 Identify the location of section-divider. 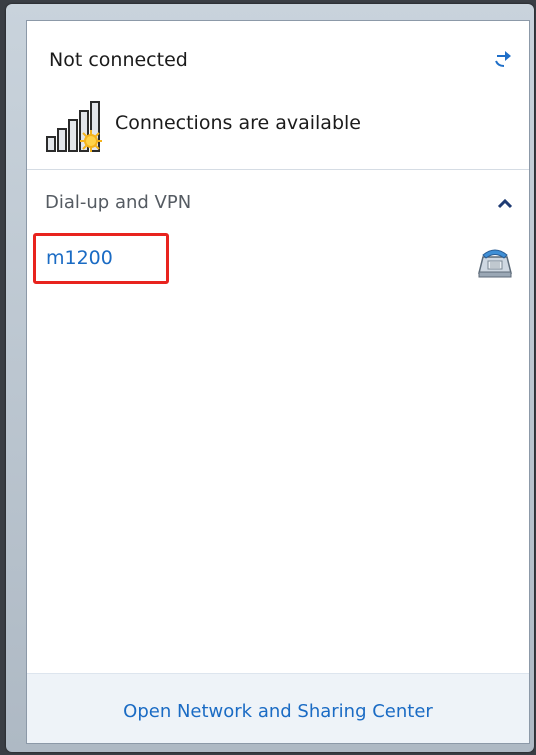
(278, 169).